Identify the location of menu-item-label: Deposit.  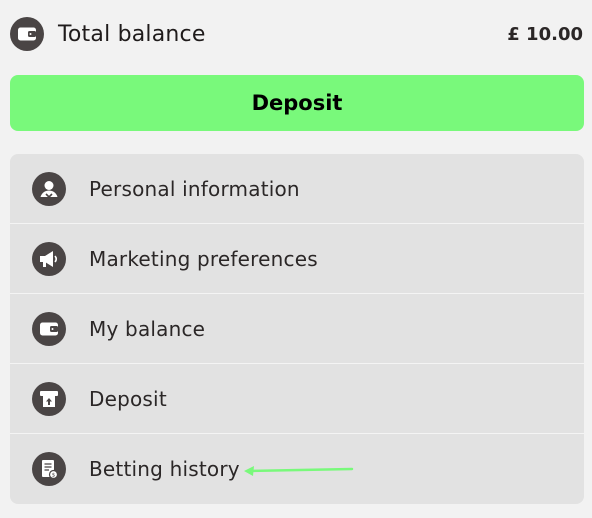
(128, 398).